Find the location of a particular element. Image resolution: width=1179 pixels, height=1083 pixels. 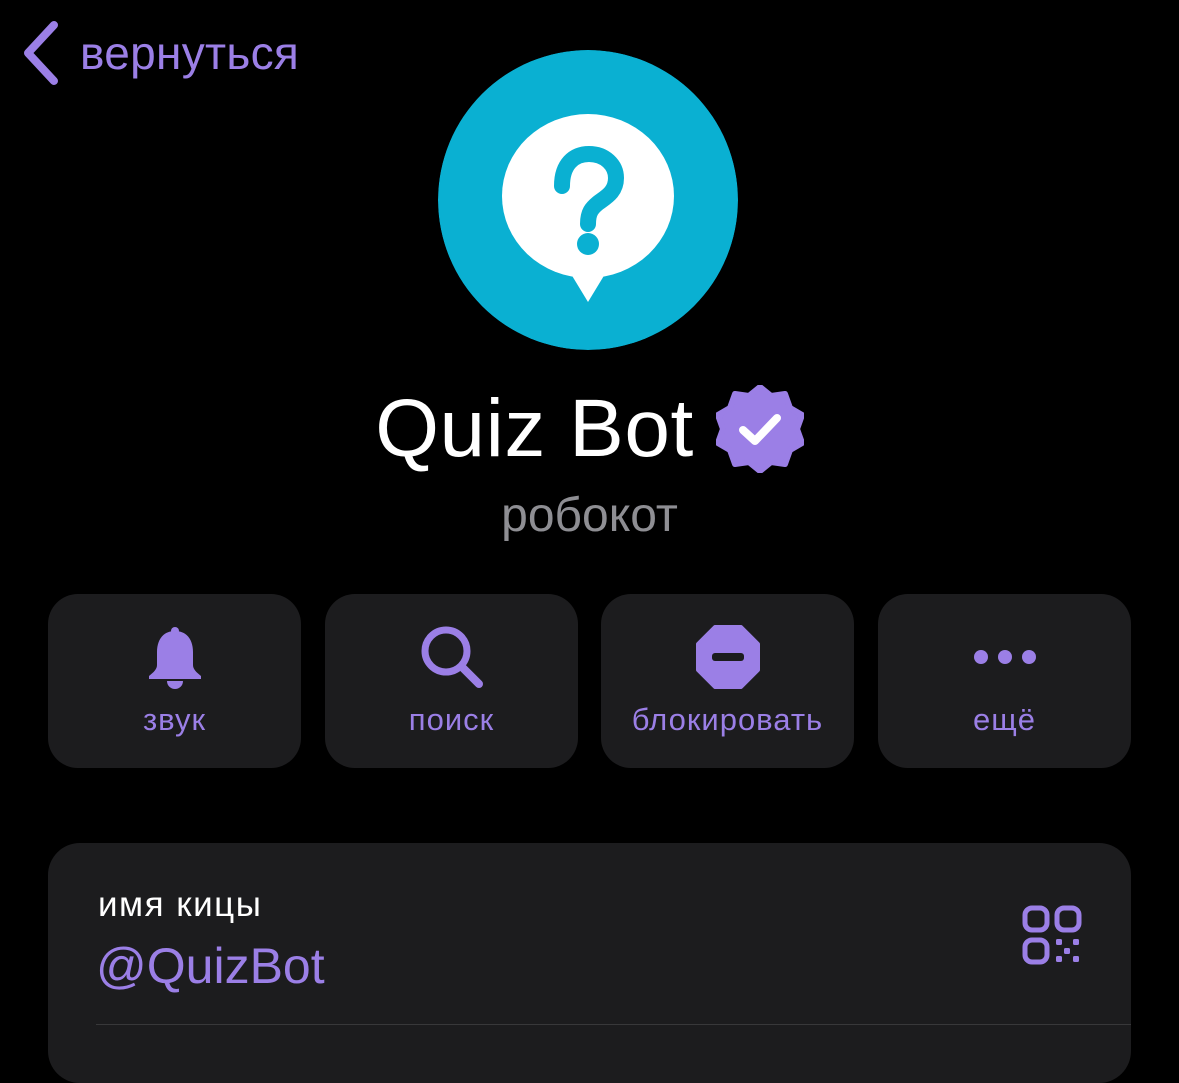

back-button: вернуться is located at coordinates (159, 53).